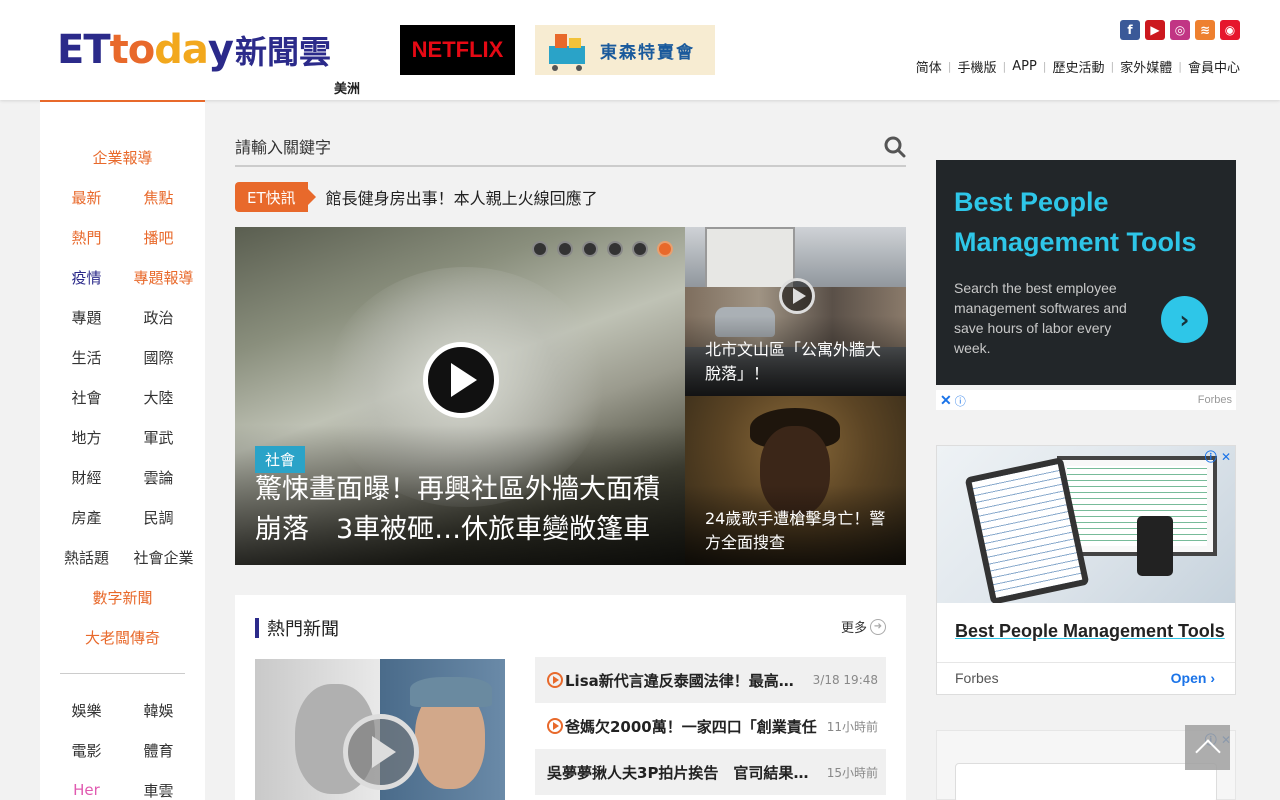 This screenshot has width=1280, height=800. What do you see at coordinates (280, 459) in the screenshot?
I see `hero-category-badge: 社會` at bounding box center [280, 459].